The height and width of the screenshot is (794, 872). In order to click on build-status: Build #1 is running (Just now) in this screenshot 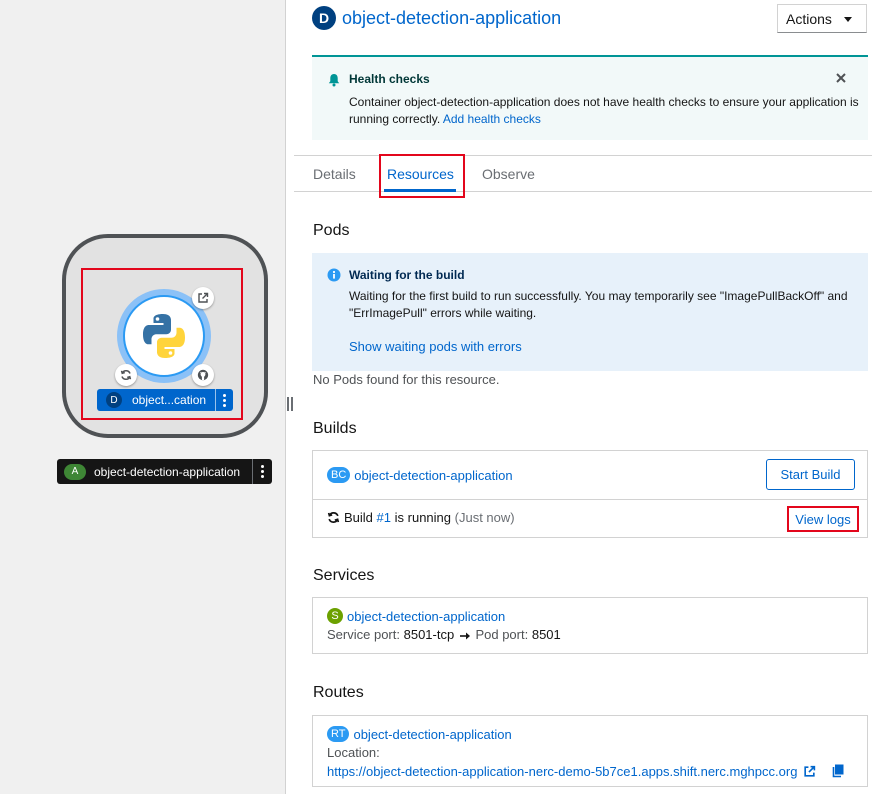, I will do `click(421, 517)`.